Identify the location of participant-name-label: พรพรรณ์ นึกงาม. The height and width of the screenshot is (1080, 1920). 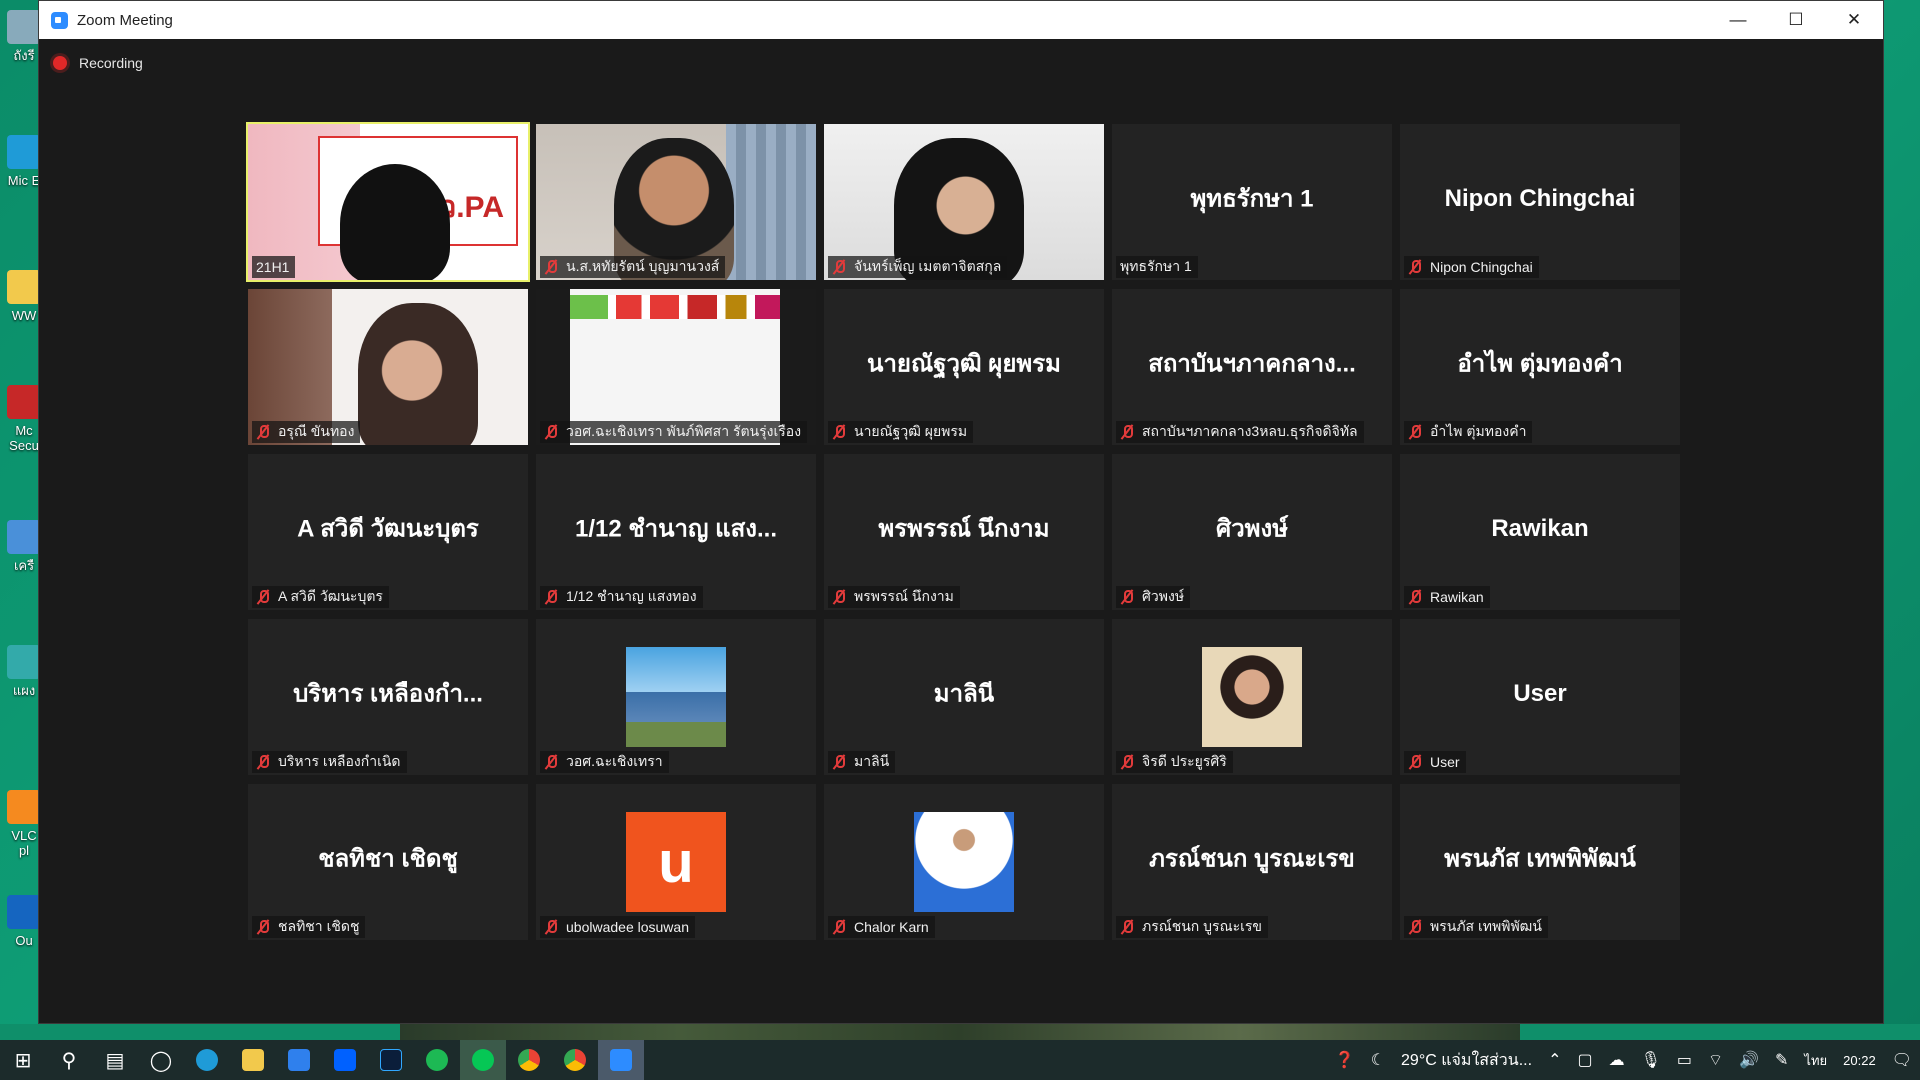
(894, 597).